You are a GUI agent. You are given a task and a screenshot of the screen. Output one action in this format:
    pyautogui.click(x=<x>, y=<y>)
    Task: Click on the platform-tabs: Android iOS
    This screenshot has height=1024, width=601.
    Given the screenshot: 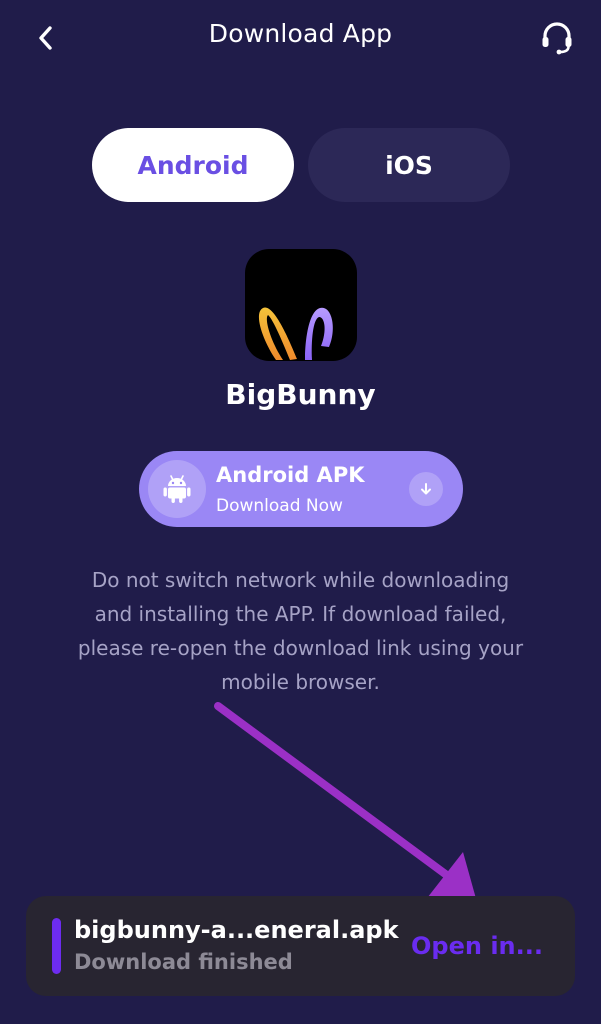 What is the action you would take?
    pyautogui.click(x=301, y=165)
    